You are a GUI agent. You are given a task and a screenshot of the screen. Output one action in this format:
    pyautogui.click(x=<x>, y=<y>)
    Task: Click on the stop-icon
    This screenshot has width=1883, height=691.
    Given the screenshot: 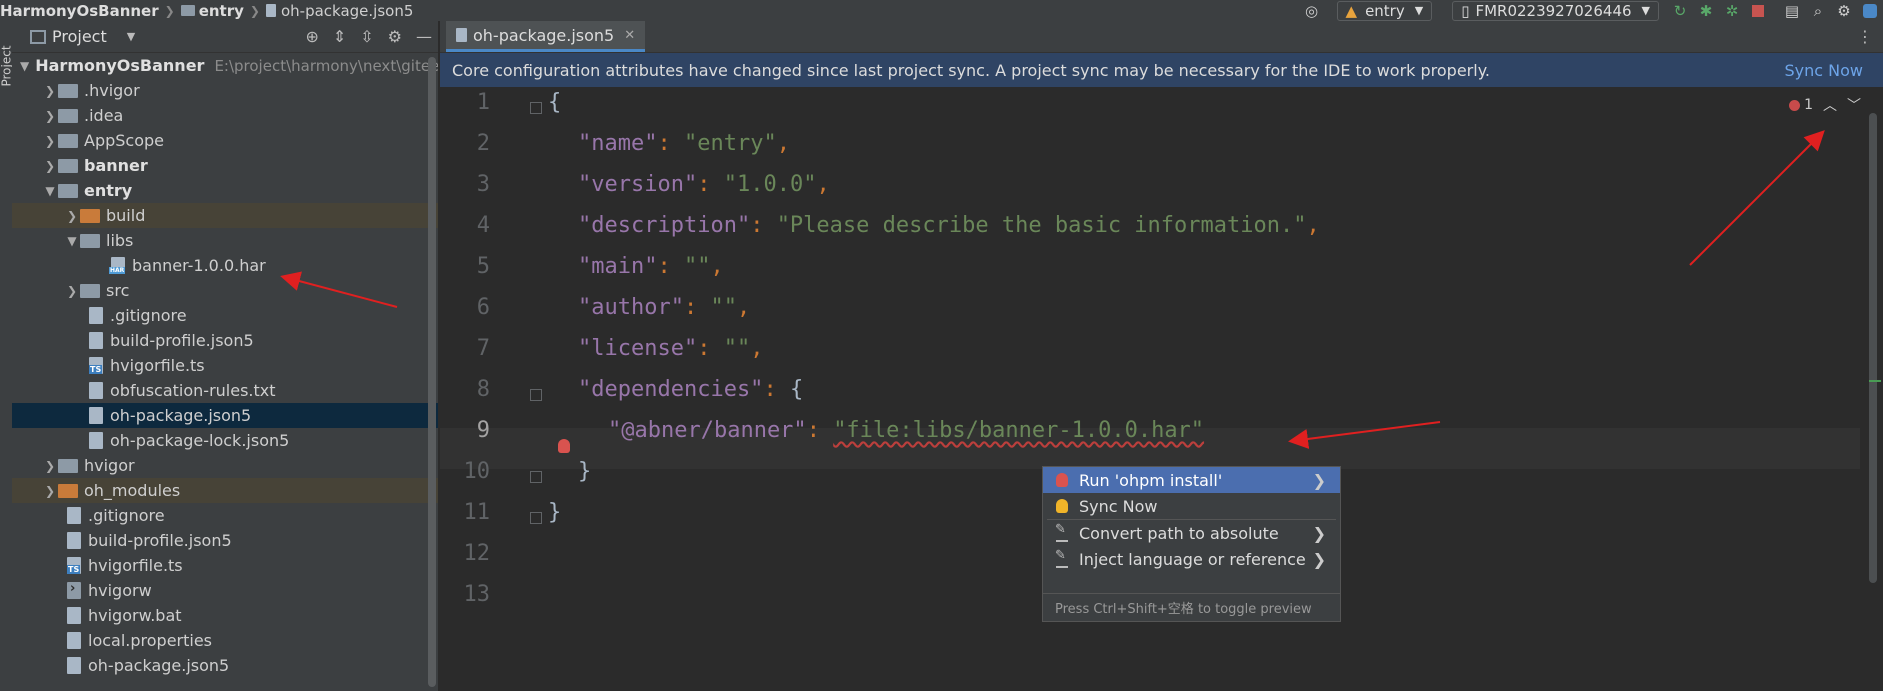 What is the action you would take?
    pyautogui.click(x=1758, y=11)
    